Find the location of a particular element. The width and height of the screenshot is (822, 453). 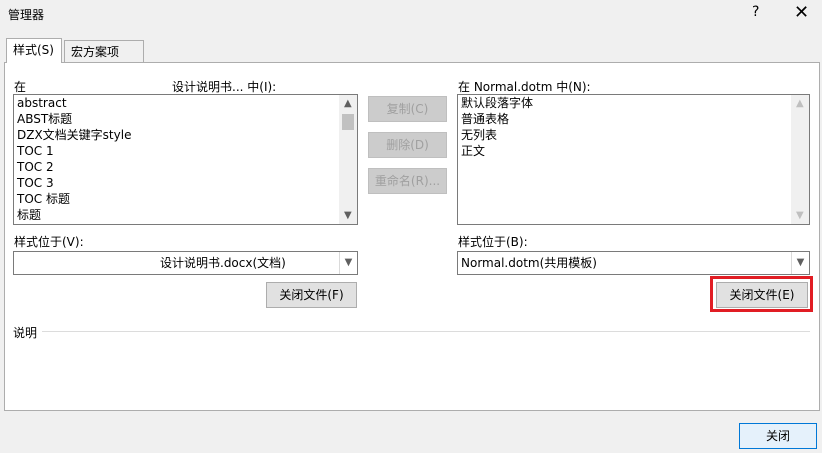

left-list-item: TOC 1 is located at coordinates (185, 151).